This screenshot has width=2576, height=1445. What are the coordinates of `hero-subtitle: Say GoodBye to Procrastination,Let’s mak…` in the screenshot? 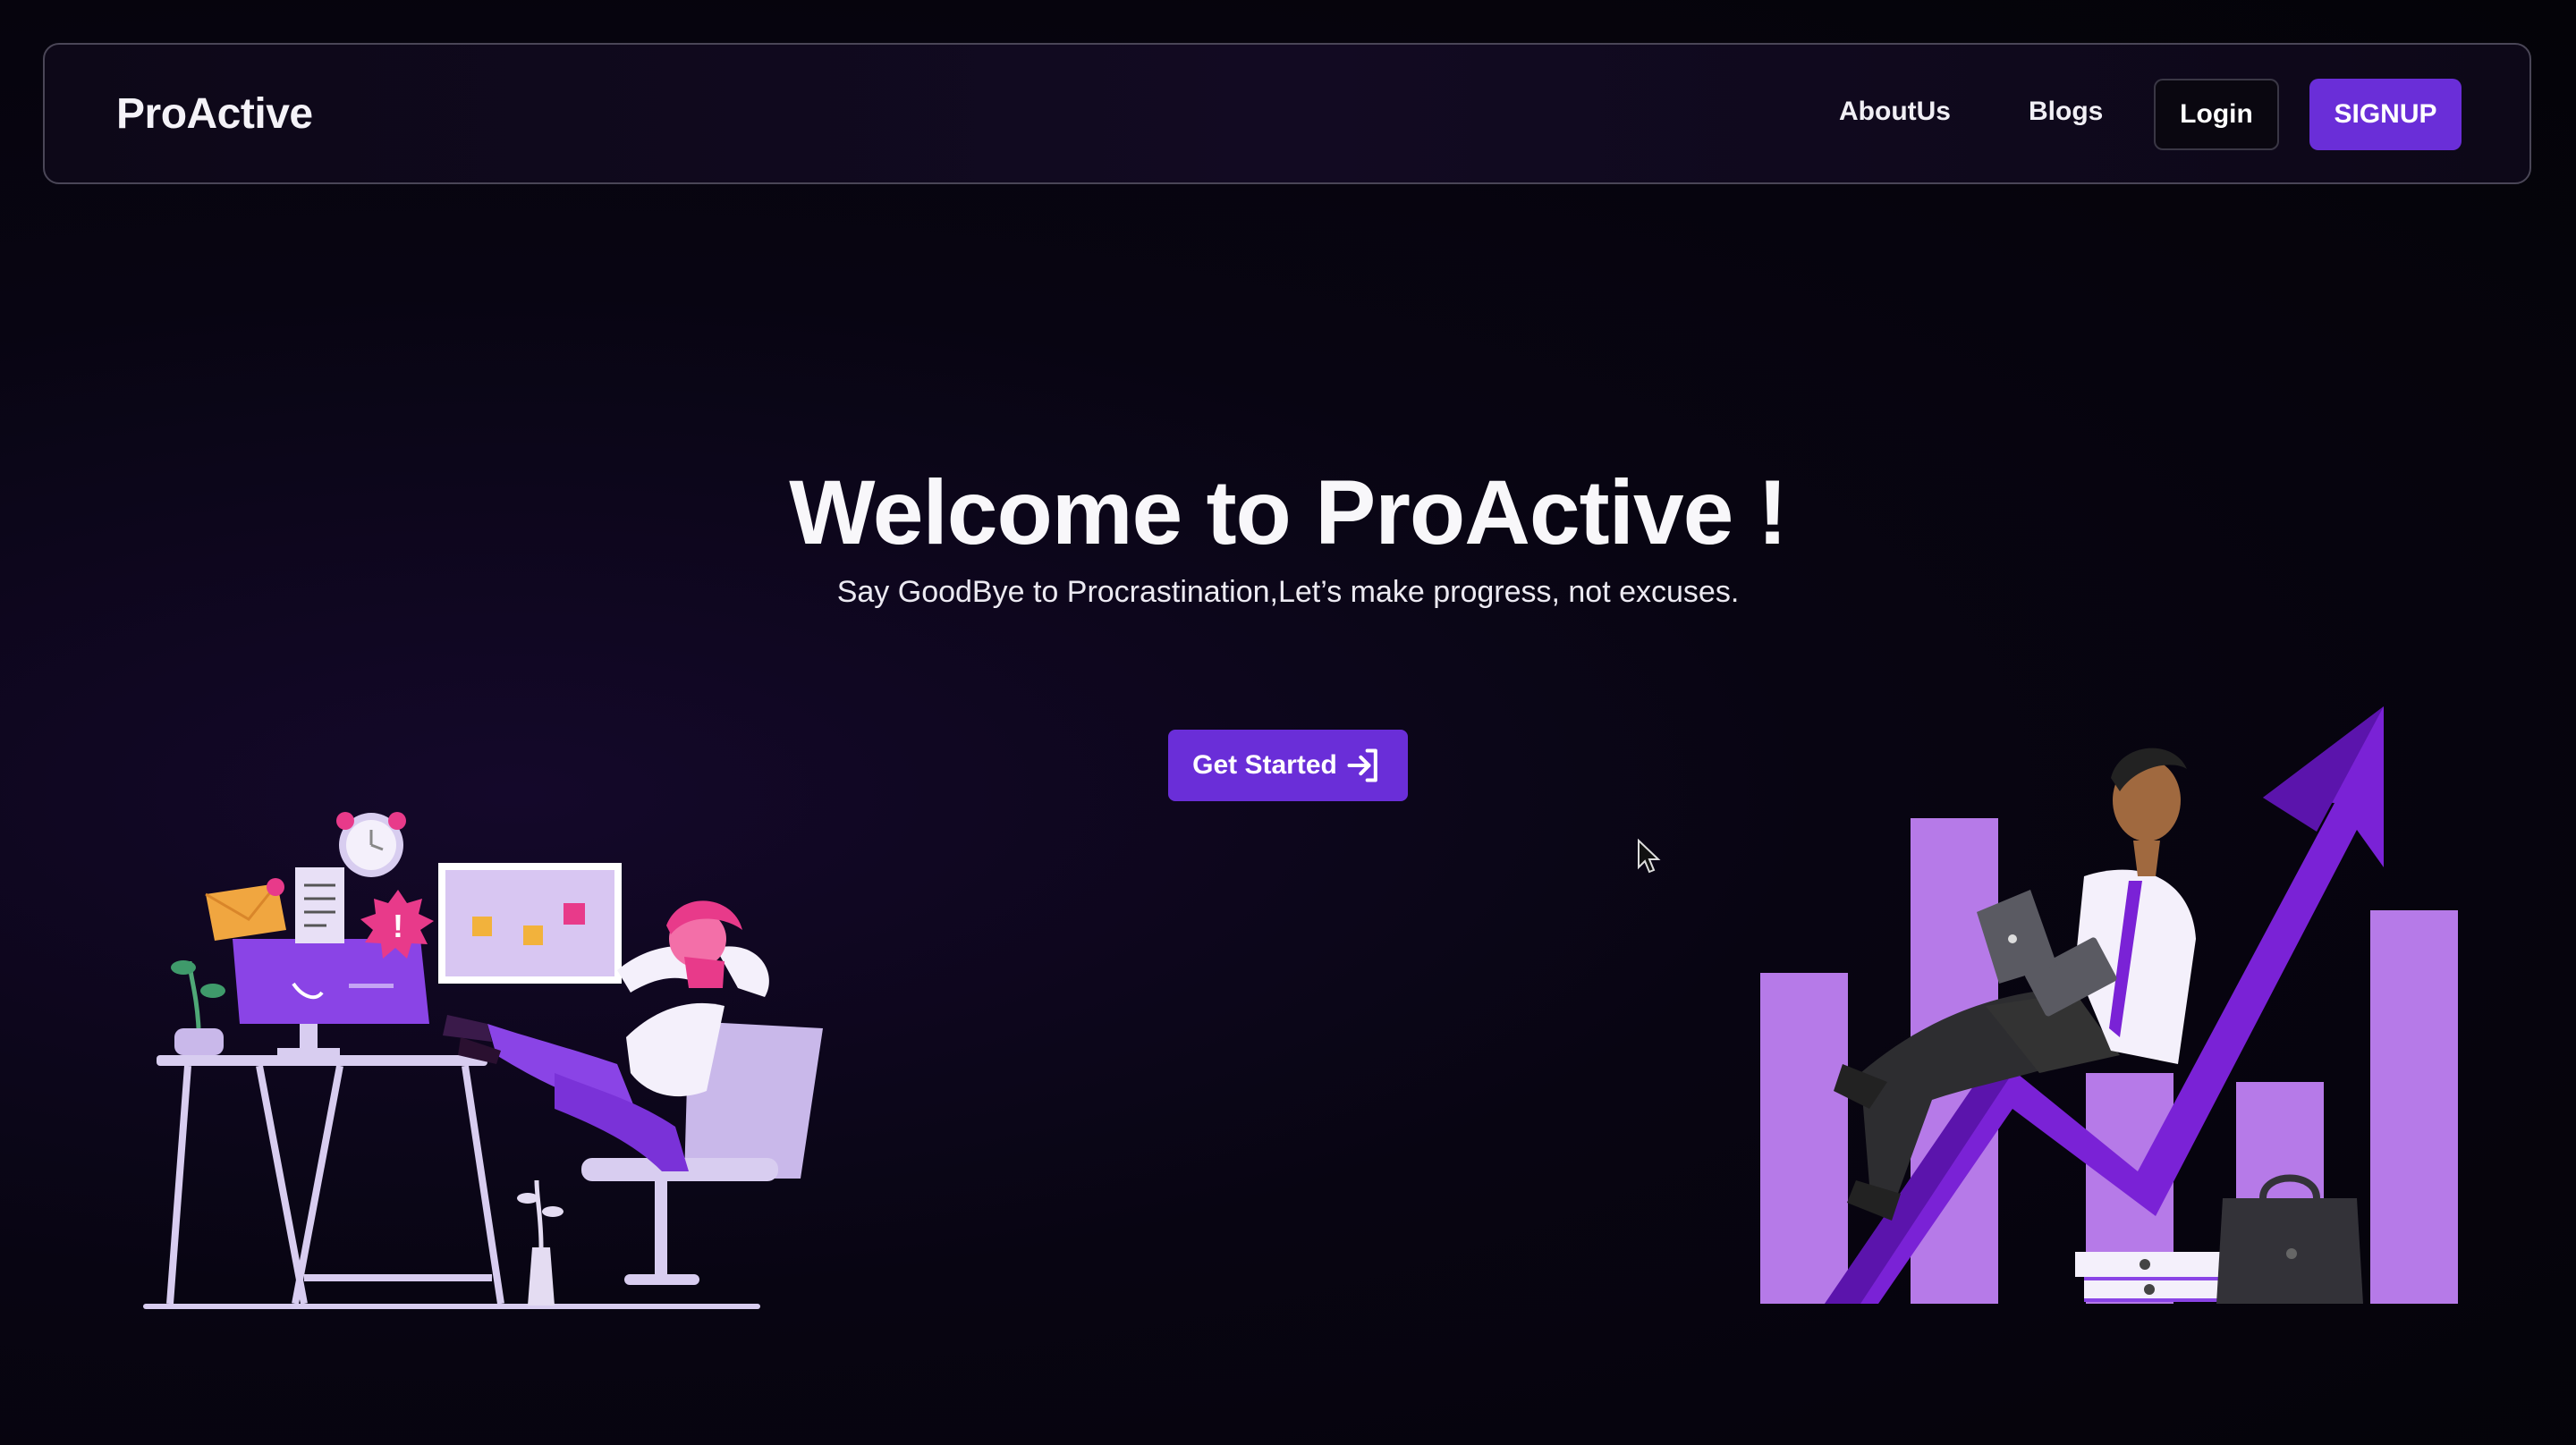 It's located at (1288, 592).